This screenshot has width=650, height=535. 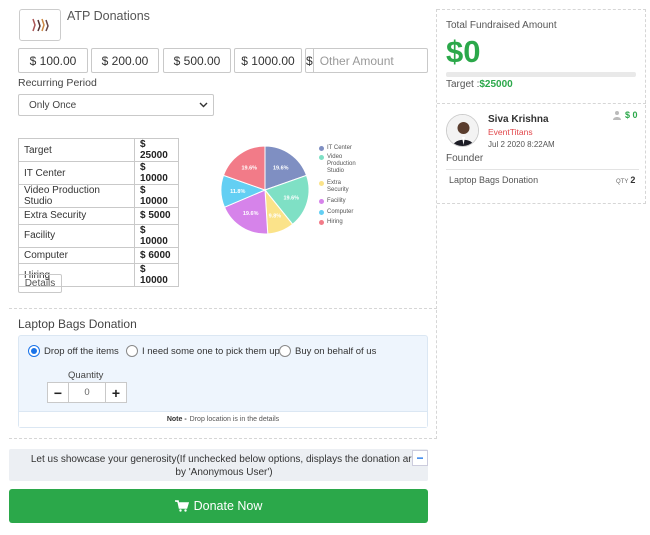 What do you see at coordinates (108, 16) in the screenshot?
I see `campaign-title: ATP Donations` at bounding box center [108, 16].